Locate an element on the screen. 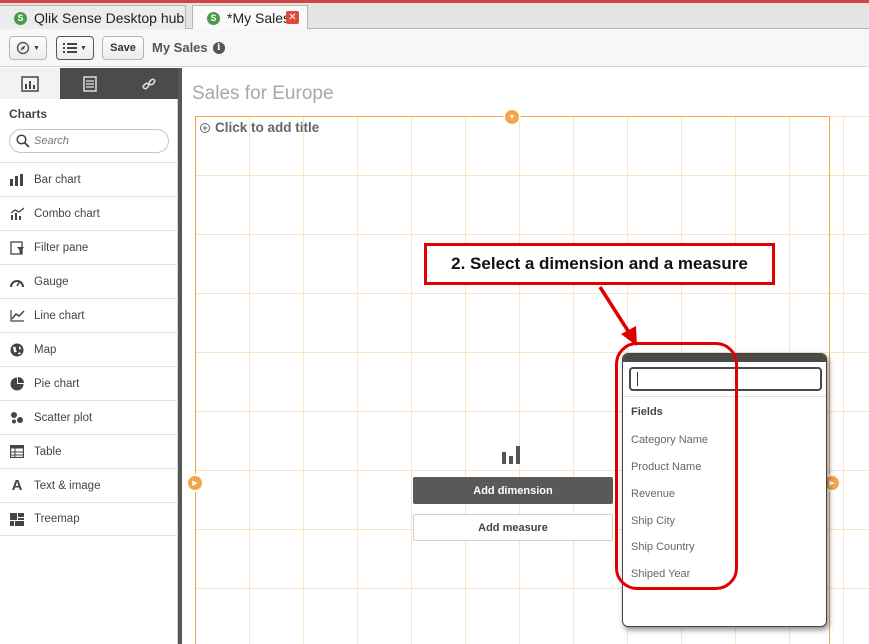  add-dimension-button: Add dimension is located at coordinates (513, 490).